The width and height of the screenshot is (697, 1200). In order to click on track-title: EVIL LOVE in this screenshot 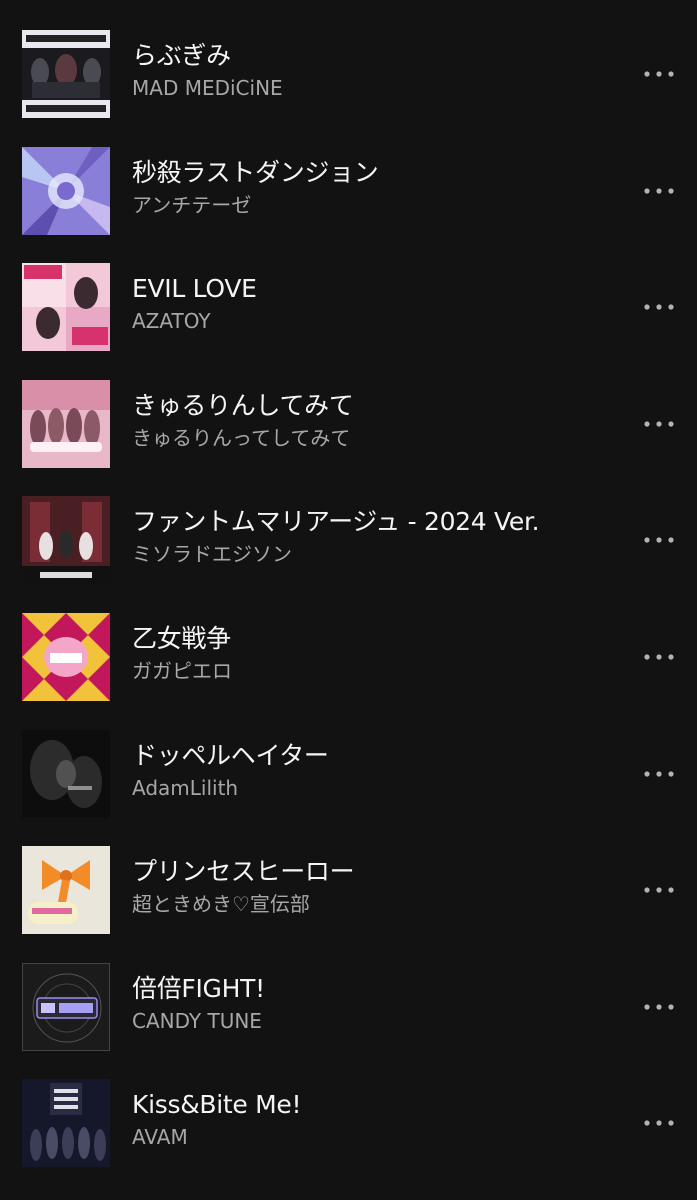, I will do `click(194, 289)`.